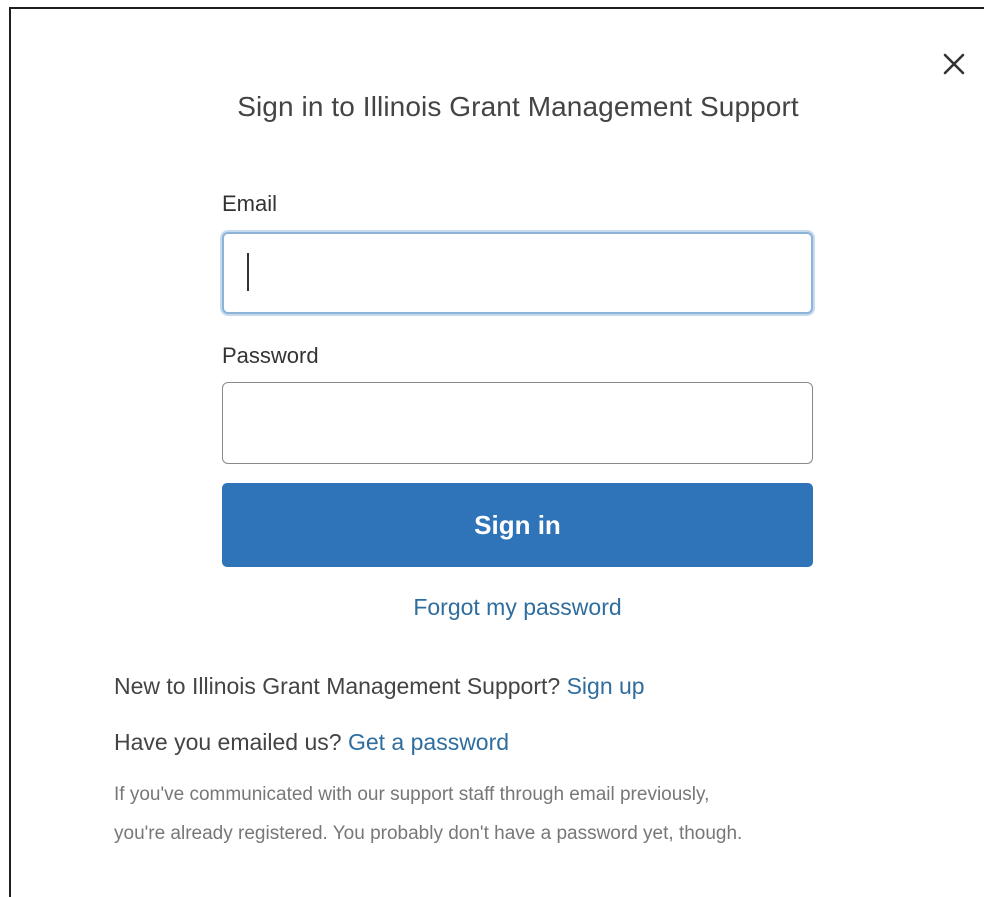  I want to click on close-button, so click(954, 64).